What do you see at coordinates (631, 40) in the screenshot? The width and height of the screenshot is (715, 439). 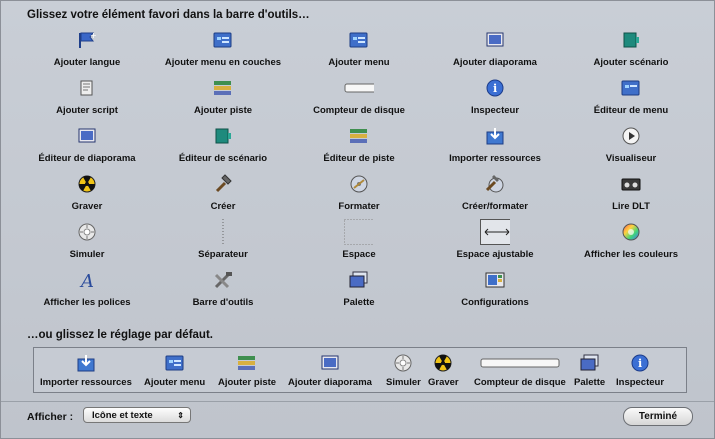 I see `story-icon` at bounding box center [631, 40].